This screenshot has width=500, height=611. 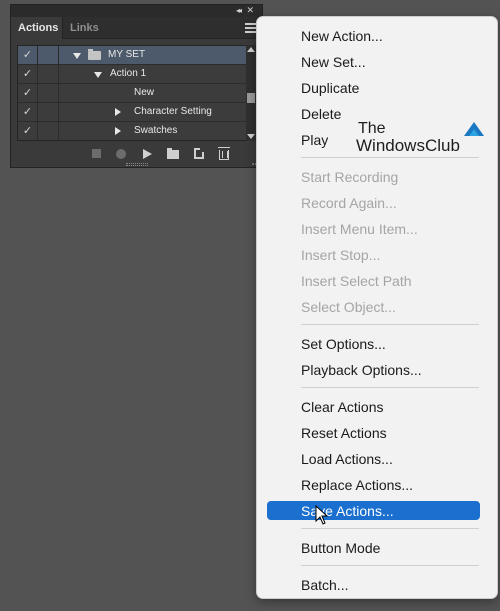 I want to click on panel-title-bar: ◂◂ ✕, so click(x=136, y=11).